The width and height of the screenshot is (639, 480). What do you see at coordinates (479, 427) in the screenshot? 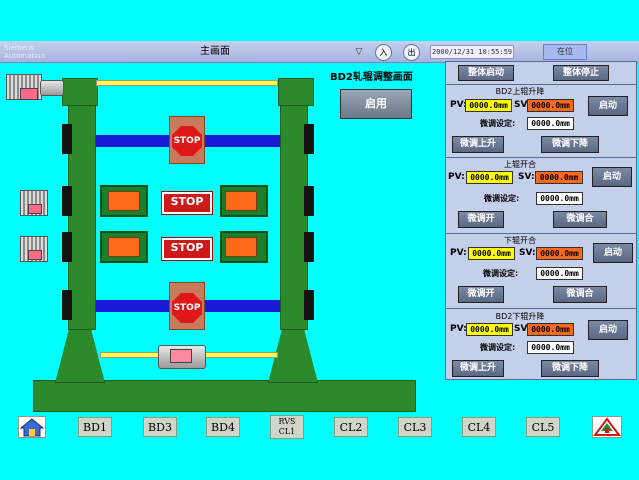
I see `nav-cl4: CL4` at bounding box center [479, 427].